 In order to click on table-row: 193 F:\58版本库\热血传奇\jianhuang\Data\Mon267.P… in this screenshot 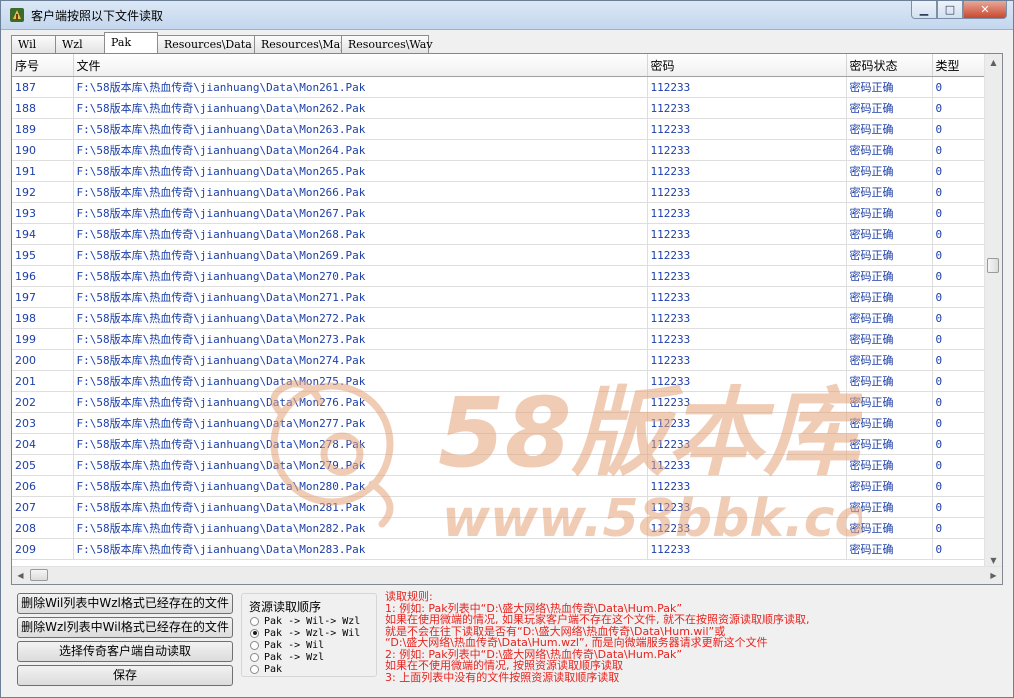, I will do `click(499, 213)`.